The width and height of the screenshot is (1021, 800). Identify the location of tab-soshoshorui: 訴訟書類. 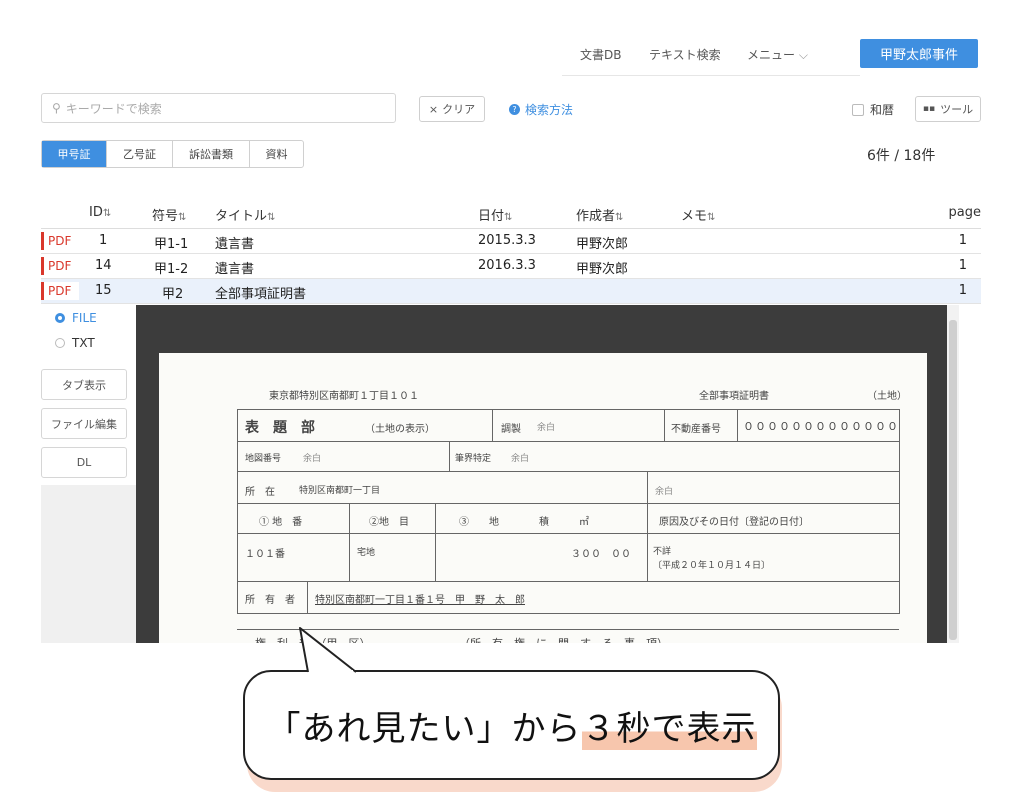
(210, 154).